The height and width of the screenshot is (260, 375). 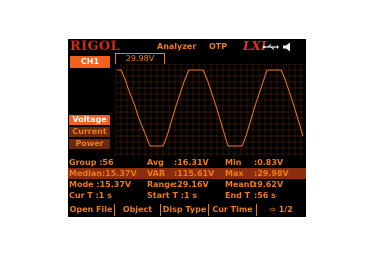 I want to click on stats-row-4: Cur T :1 s Start T :1 s End T :56 s, so click(x=187, y=195).